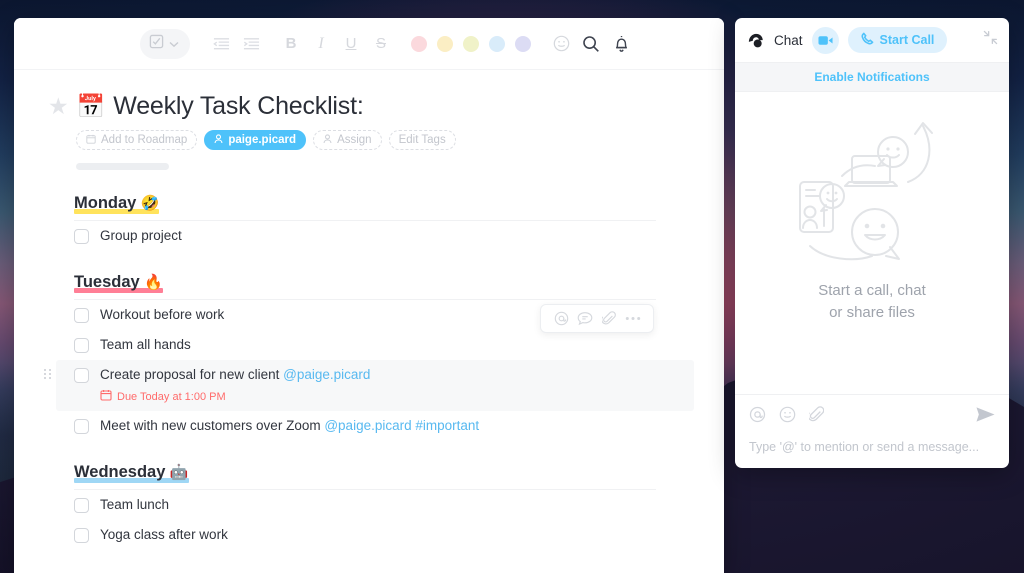 The image size is (1024, 573). What do you see at coordinates (471, 43) in the screenshot?
I see `color-swatch-lime` at bounding box center [471, 43].